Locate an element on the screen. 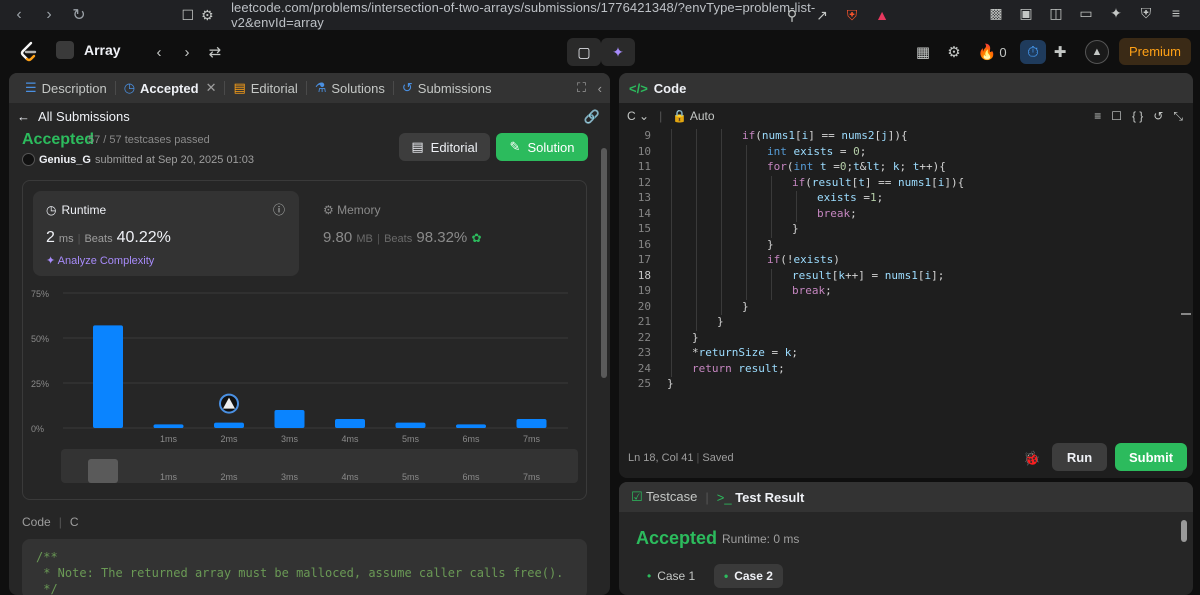 The width and height of the screenshot is (1200, 595). case-1-tab: • Case 1 is located at coordinates (671, 576).